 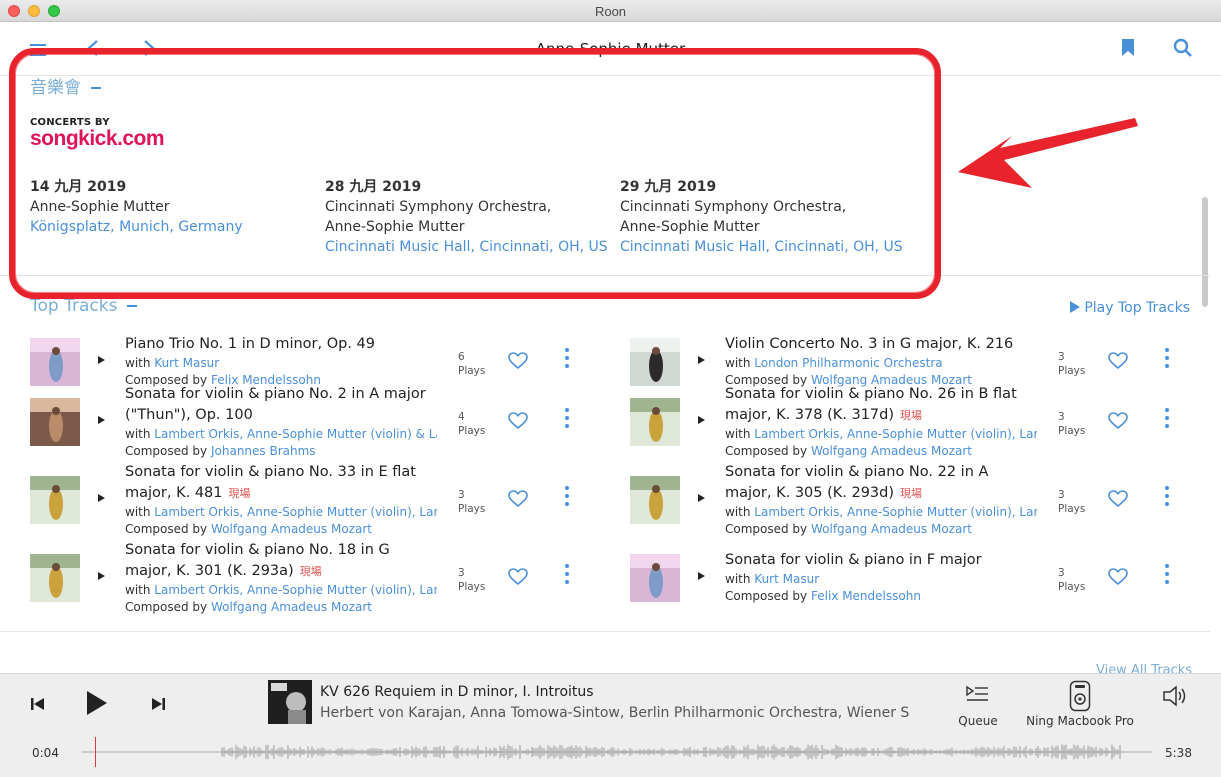 I want to click on queue-label: Queue, so click(x=978, y=721).